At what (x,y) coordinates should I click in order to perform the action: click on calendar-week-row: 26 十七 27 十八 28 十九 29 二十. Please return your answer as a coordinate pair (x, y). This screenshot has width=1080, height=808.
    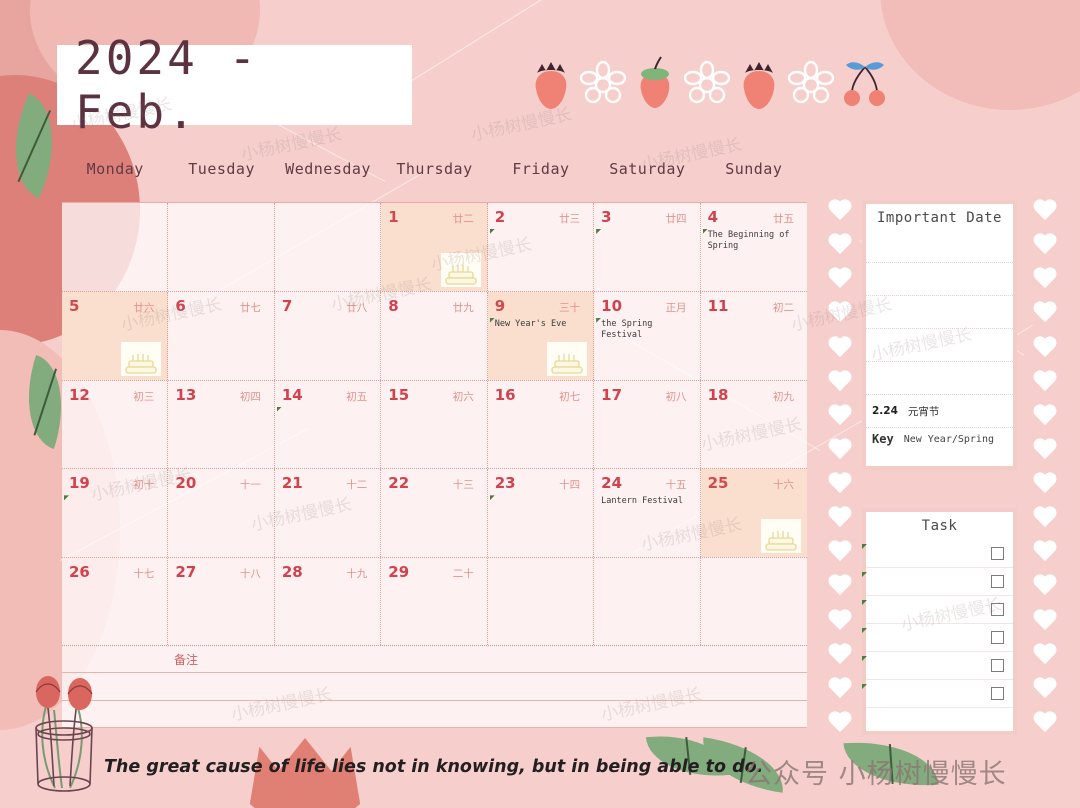
    Looking at the image, I should click on (434, 602).